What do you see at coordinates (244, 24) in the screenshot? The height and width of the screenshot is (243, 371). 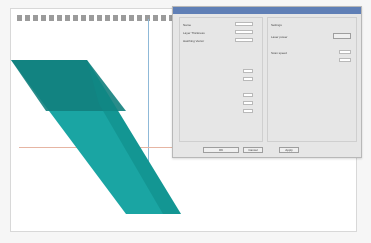 I see `name-input` at bounding box center [244, 24].